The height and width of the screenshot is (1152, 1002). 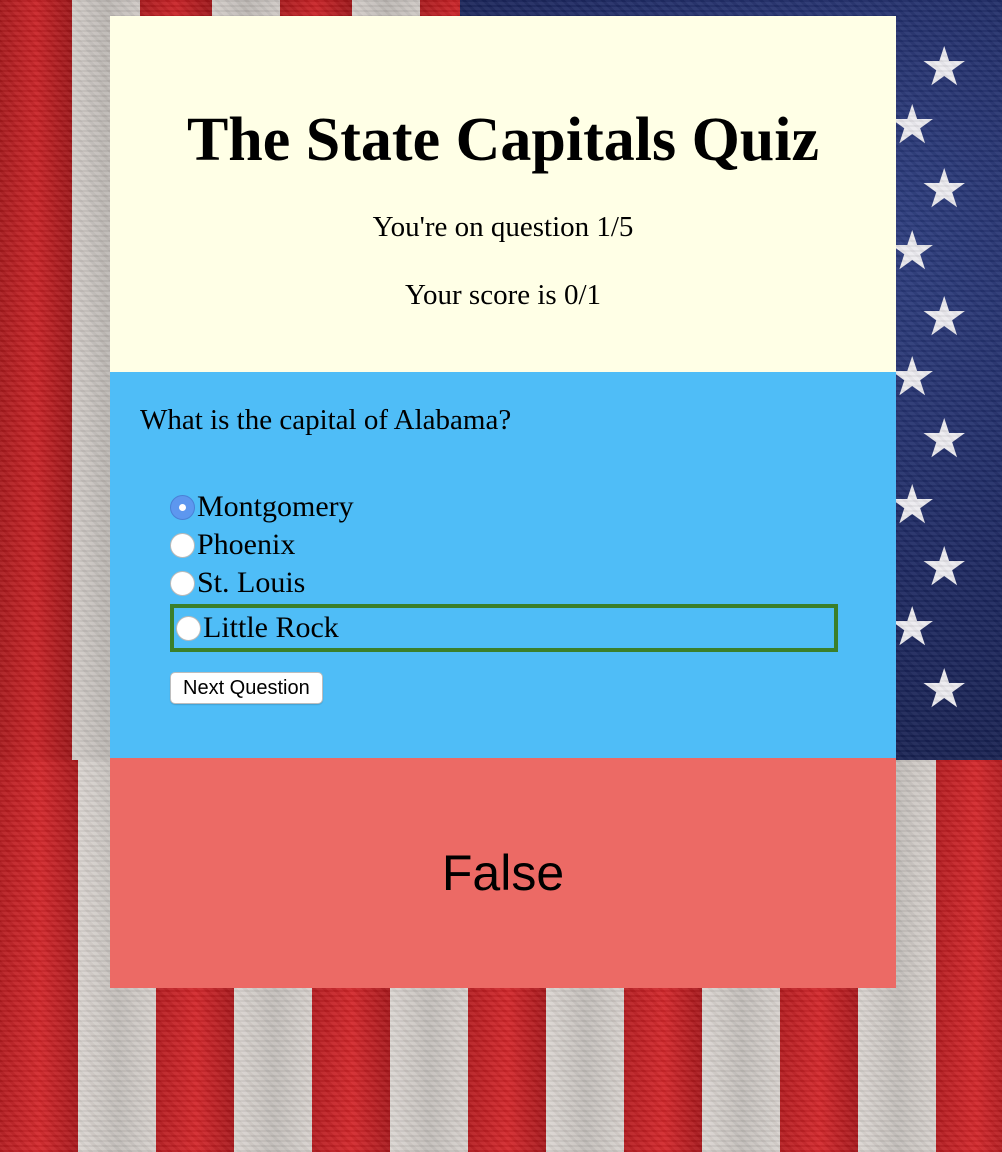 I want to click on answer-option-label: Little Rock, so click(x=271, y=627).